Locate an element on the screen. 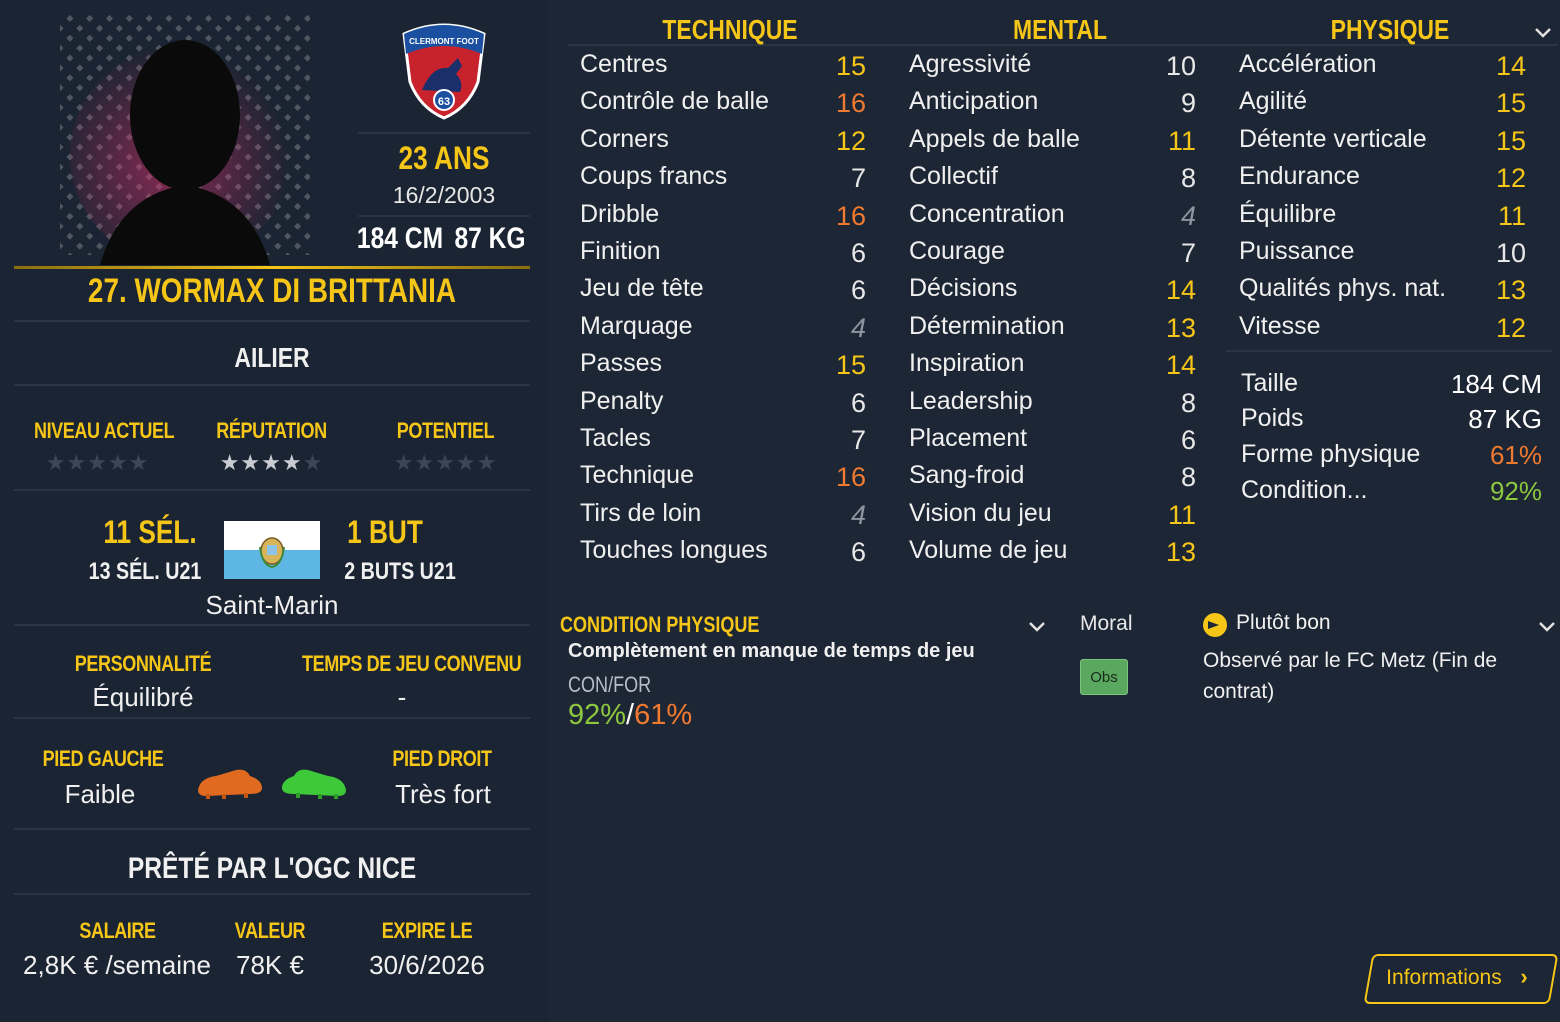  technique-attr-name: Coups francs is located at coordinates (654, 176).